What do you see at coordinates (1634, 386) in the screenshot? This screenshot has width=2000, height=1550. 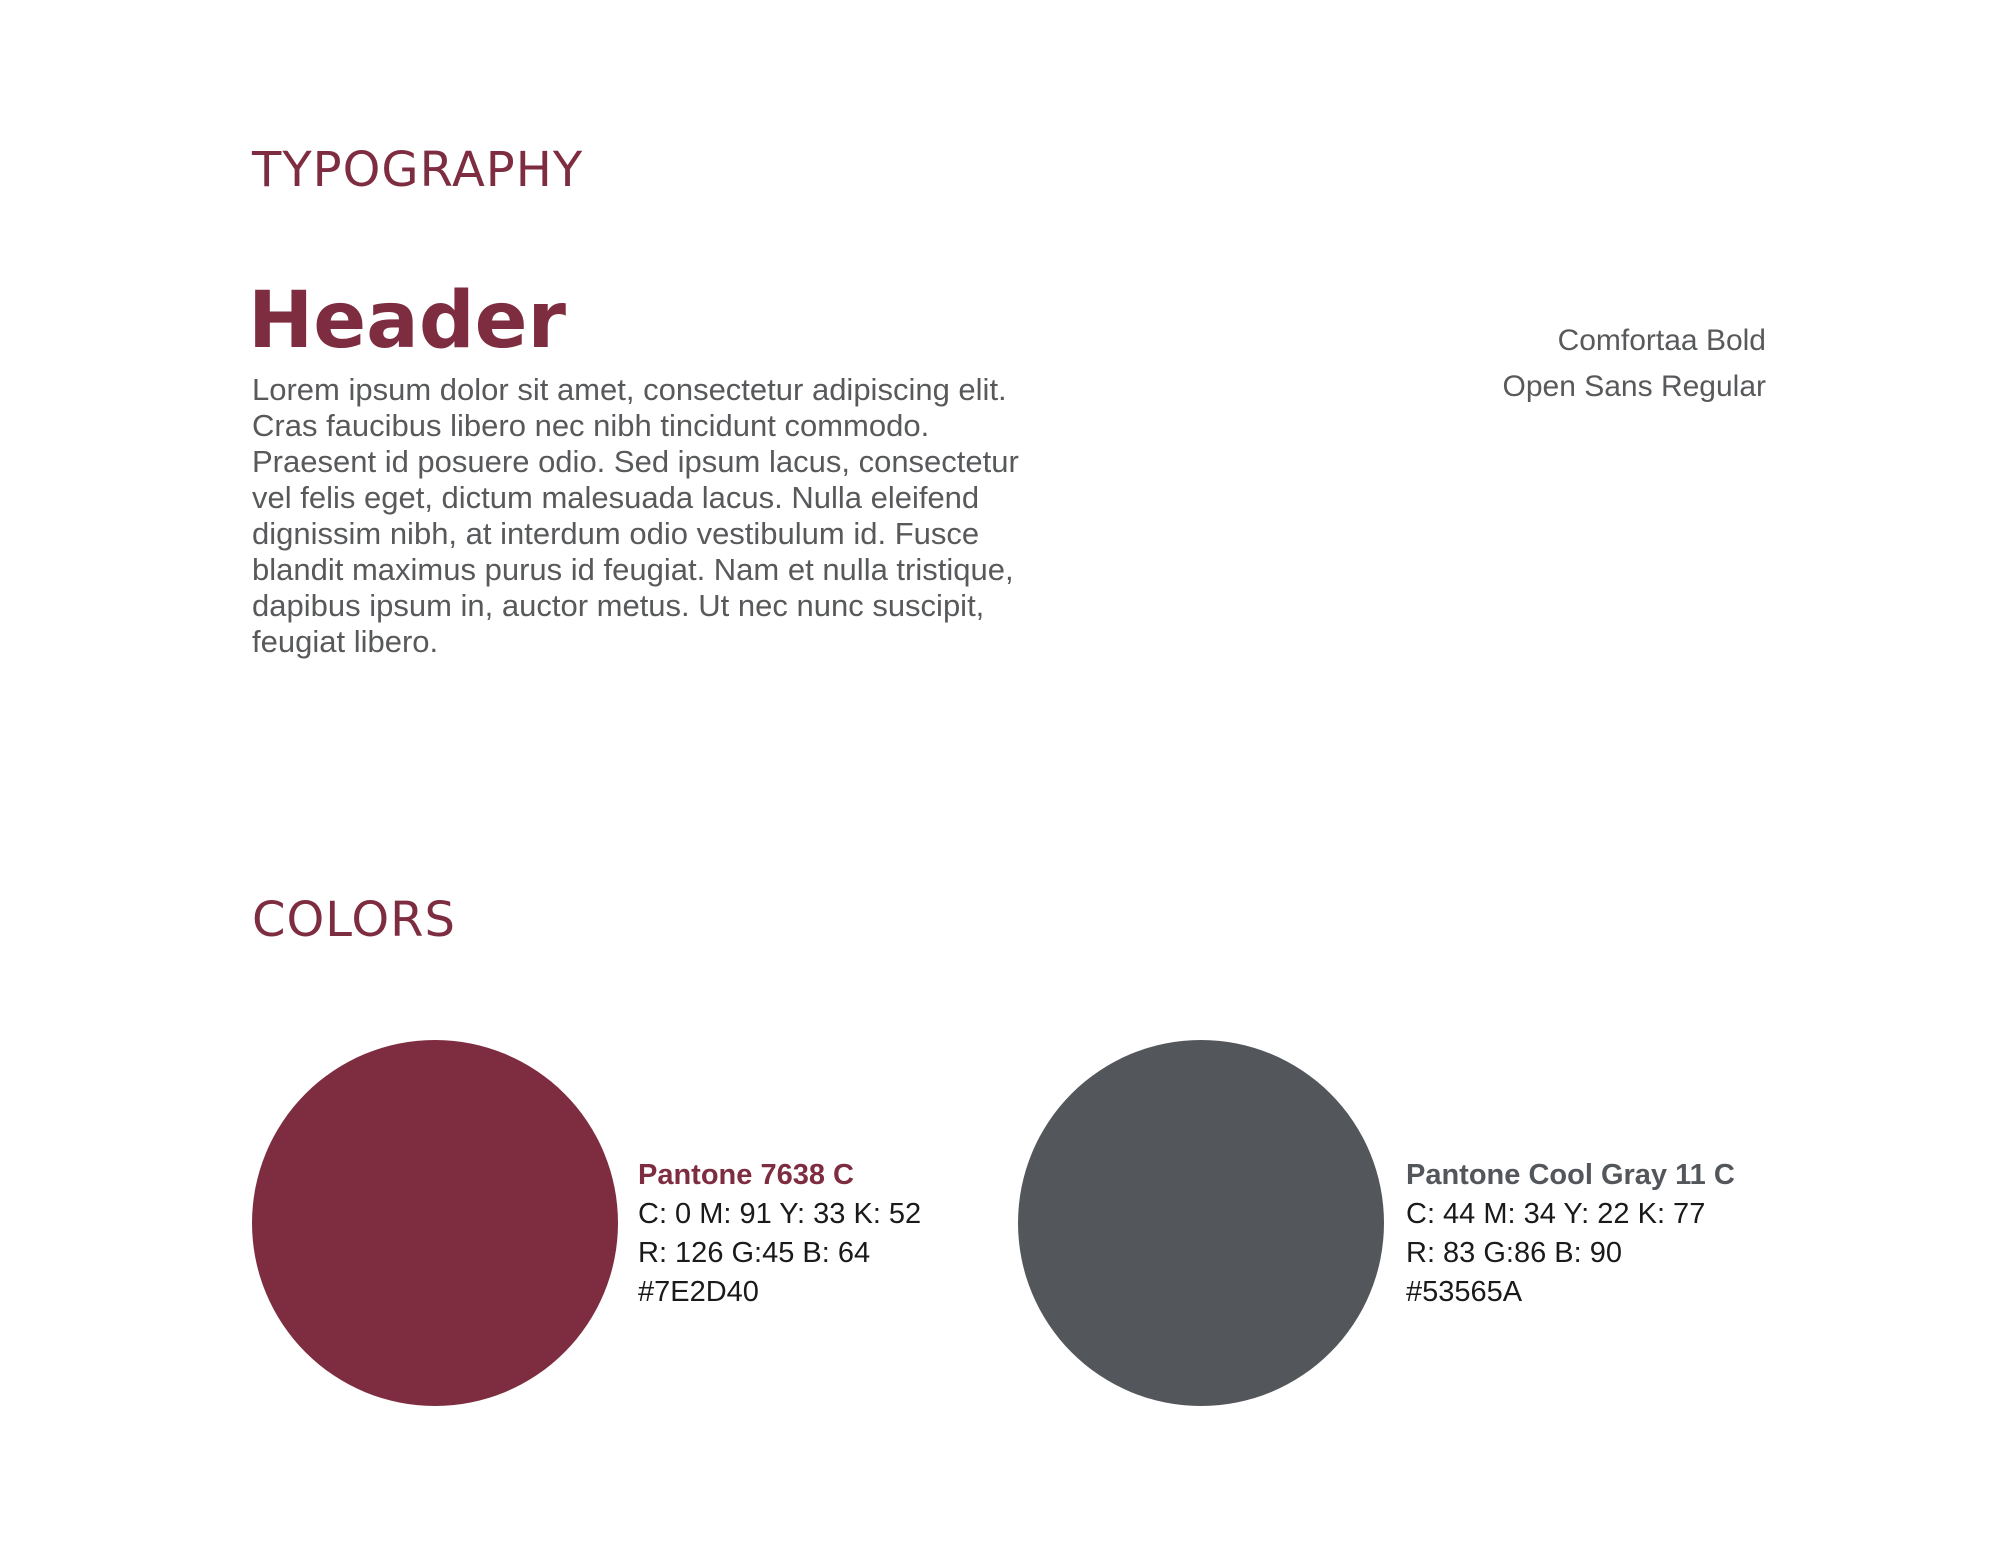 I see `font-name-body: Open Sans Regular` at bounding box center [1634, 386].